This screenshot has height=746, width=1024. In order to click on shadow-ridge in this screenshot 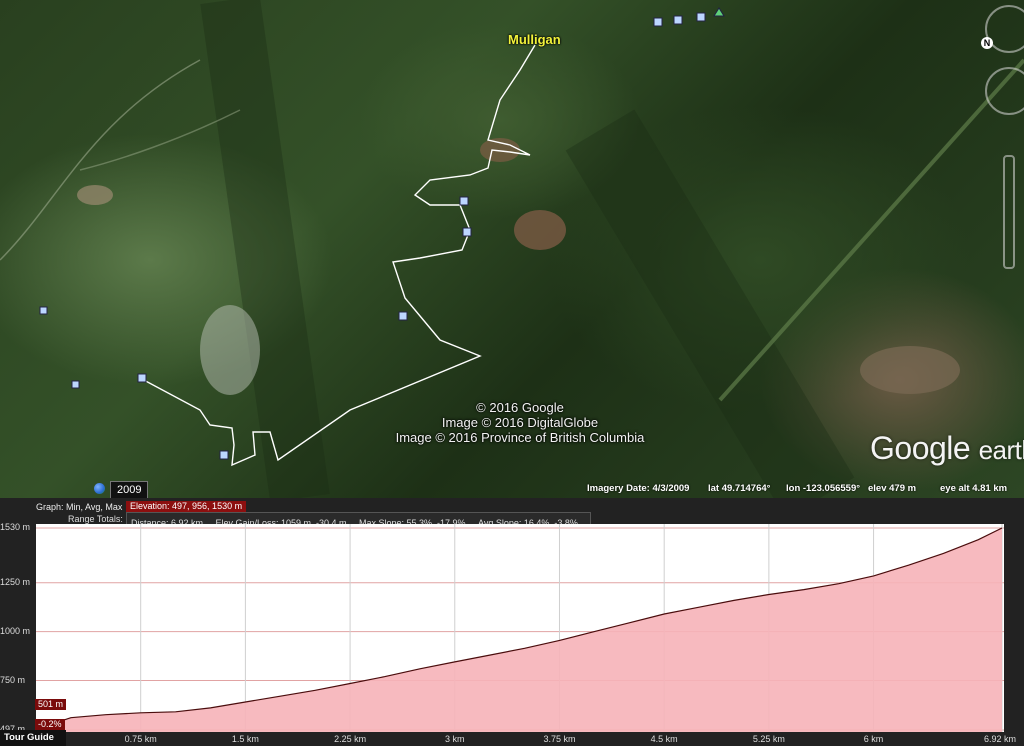, I will do `click(265, 249)`.